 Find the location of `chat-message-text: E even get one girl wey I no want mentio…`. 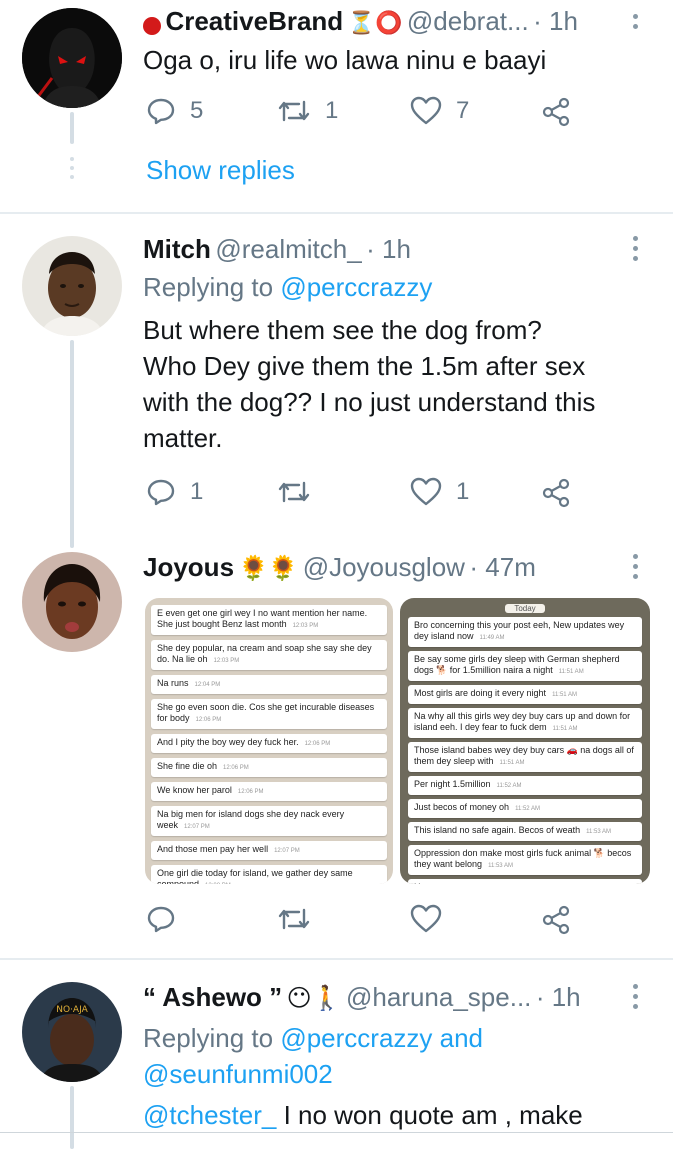

chat-message-text: E even get one girl wey I no want mentio… is located at coordinates (262, 618).